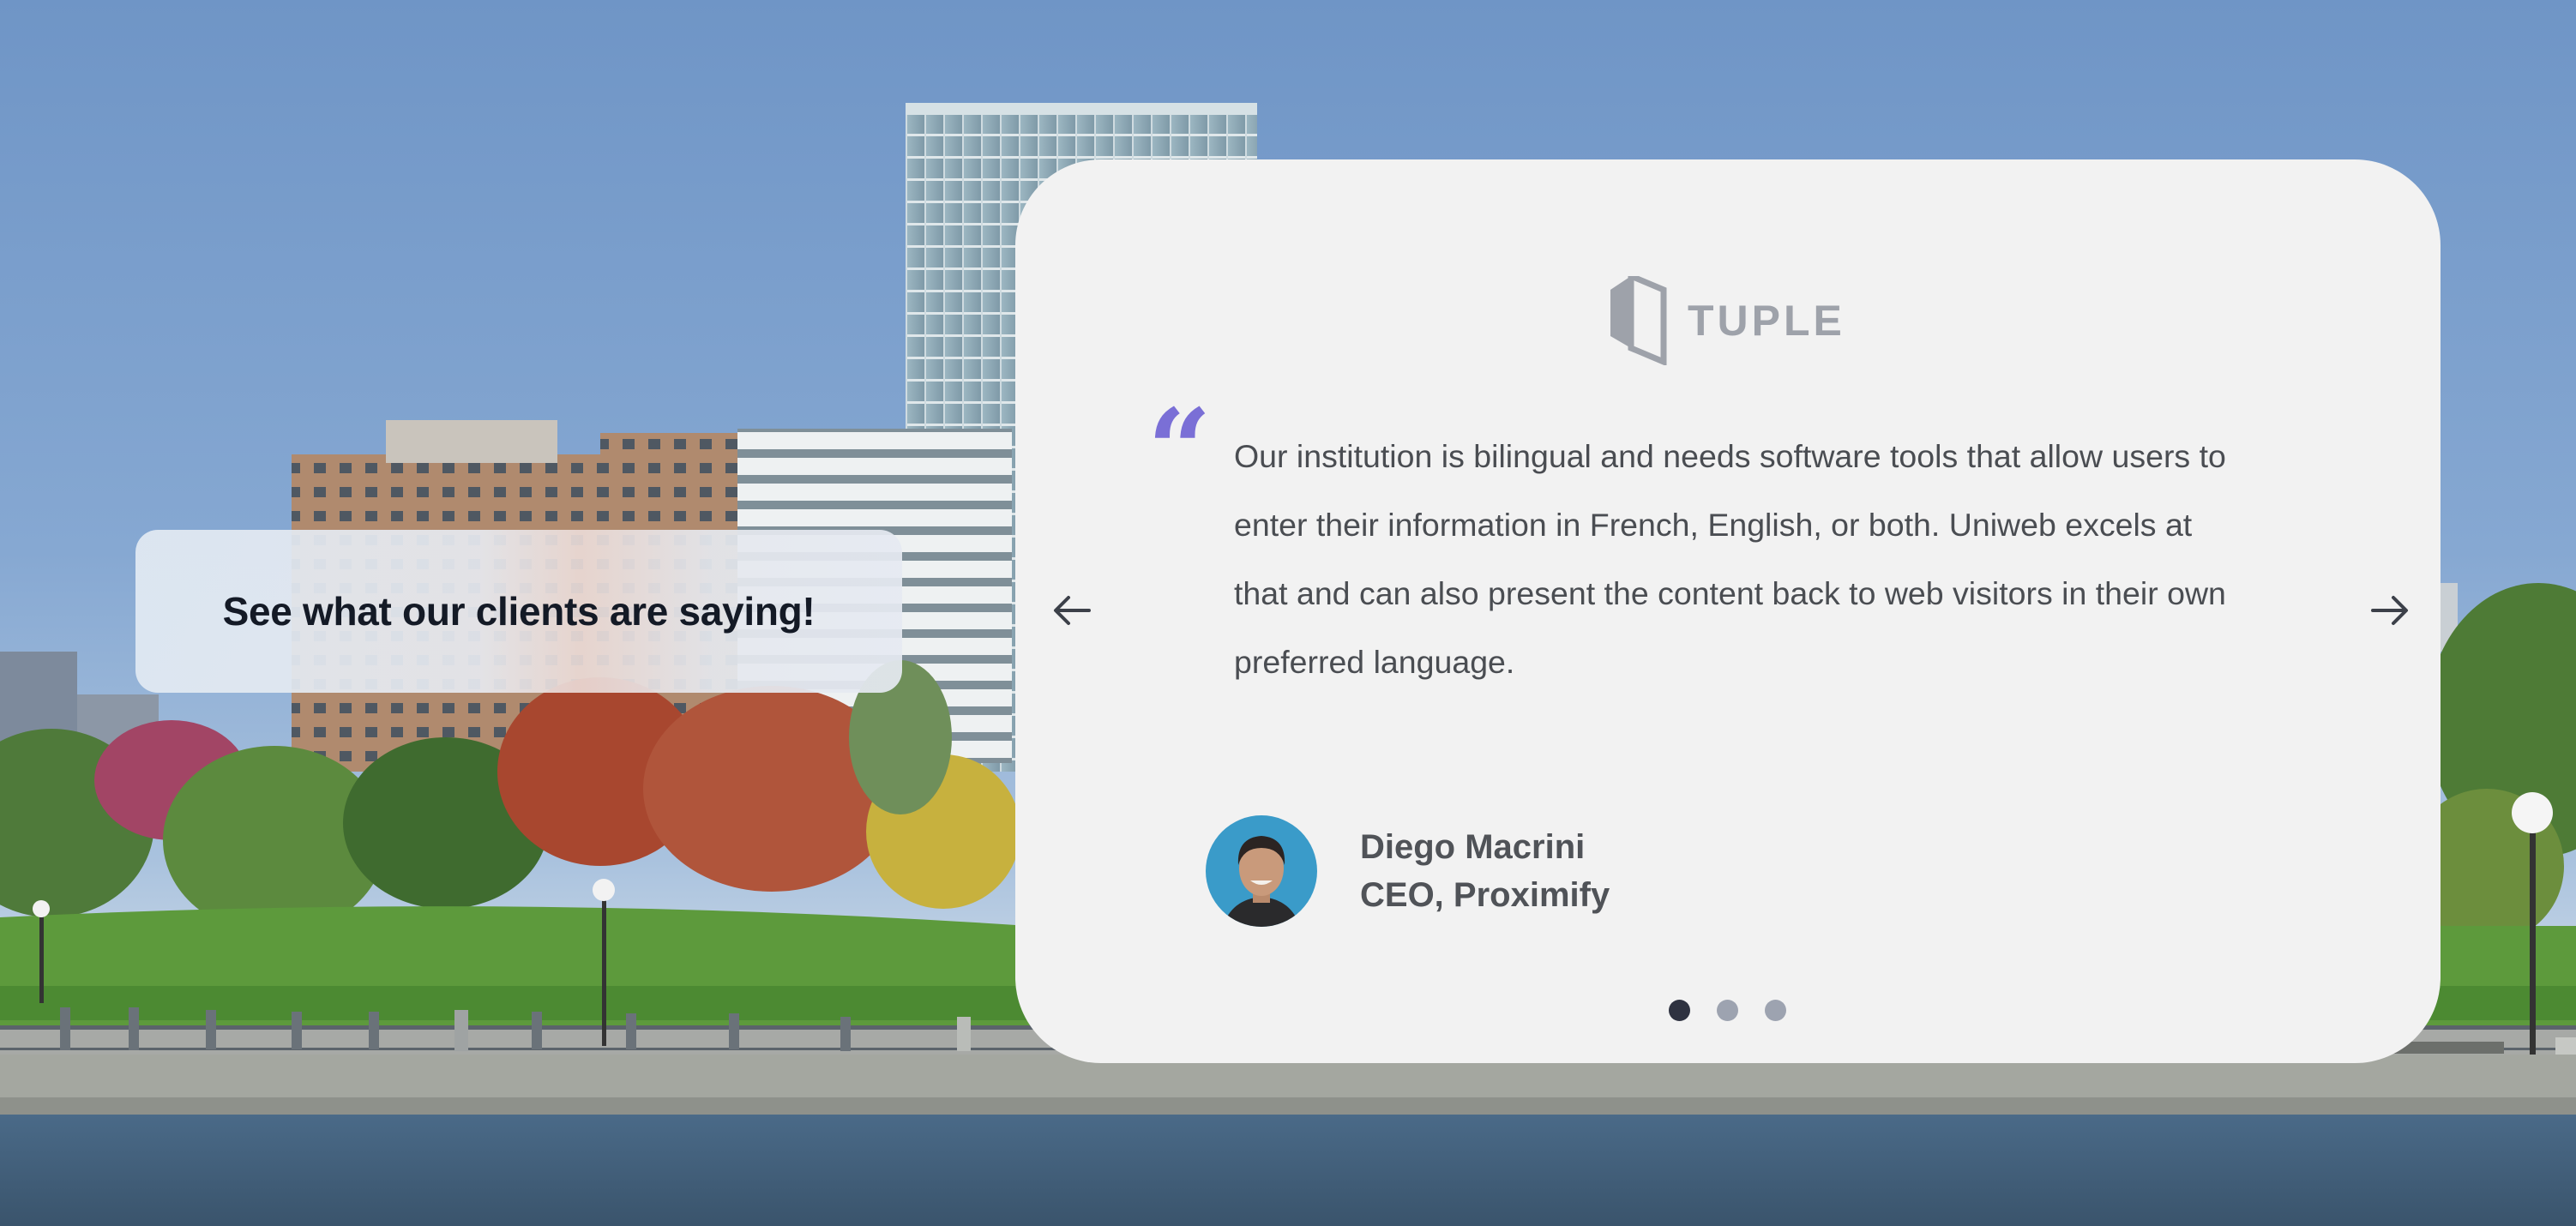  I want to click on tuple-logo-icon, so click(1639, 320).